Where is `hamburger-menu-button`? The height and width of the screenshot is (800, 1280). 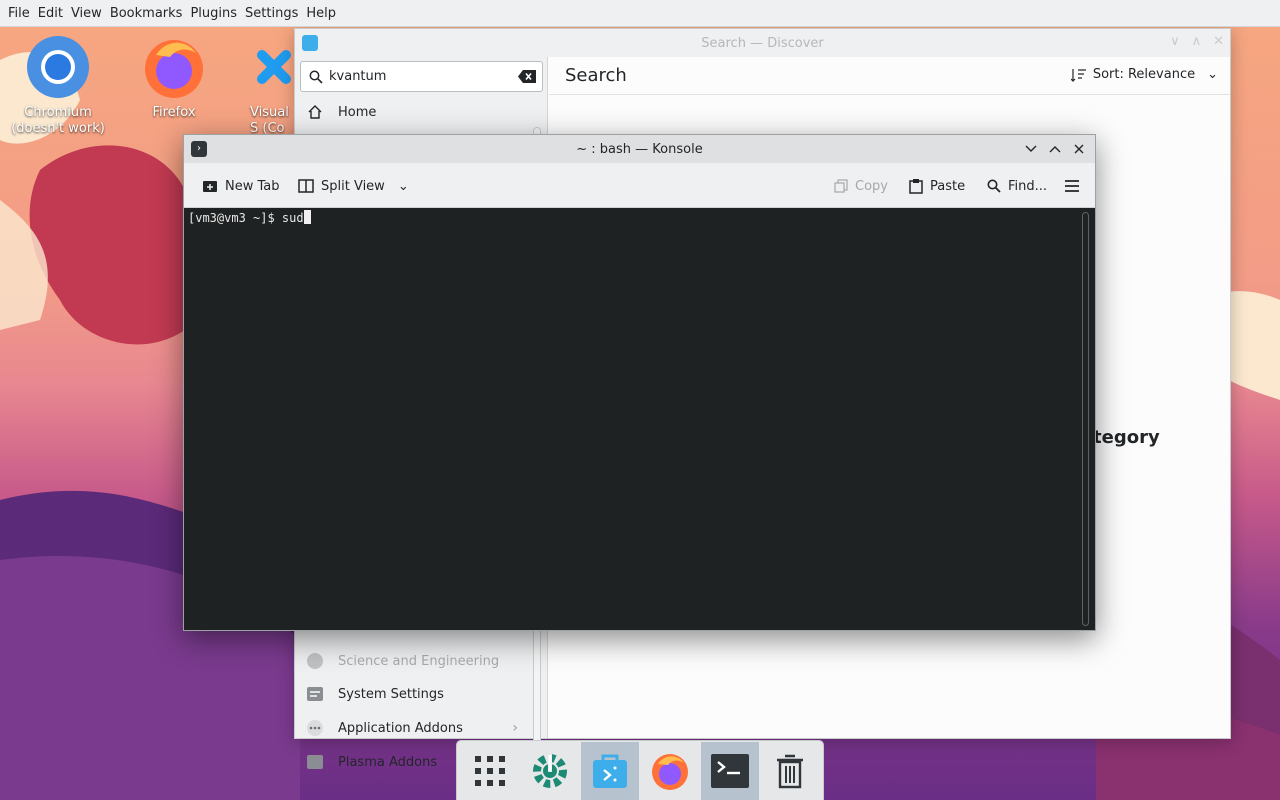
hamburger-menu-button is located at coordinates (1072, 186).